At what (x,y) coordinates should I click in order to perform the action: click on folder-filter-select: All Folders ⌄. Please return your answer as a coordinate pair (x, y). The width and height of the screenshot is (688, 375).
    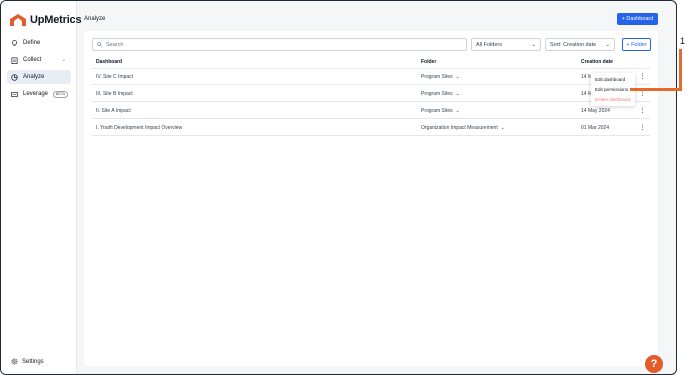
    Looking at the image, I should click on (506, 44).